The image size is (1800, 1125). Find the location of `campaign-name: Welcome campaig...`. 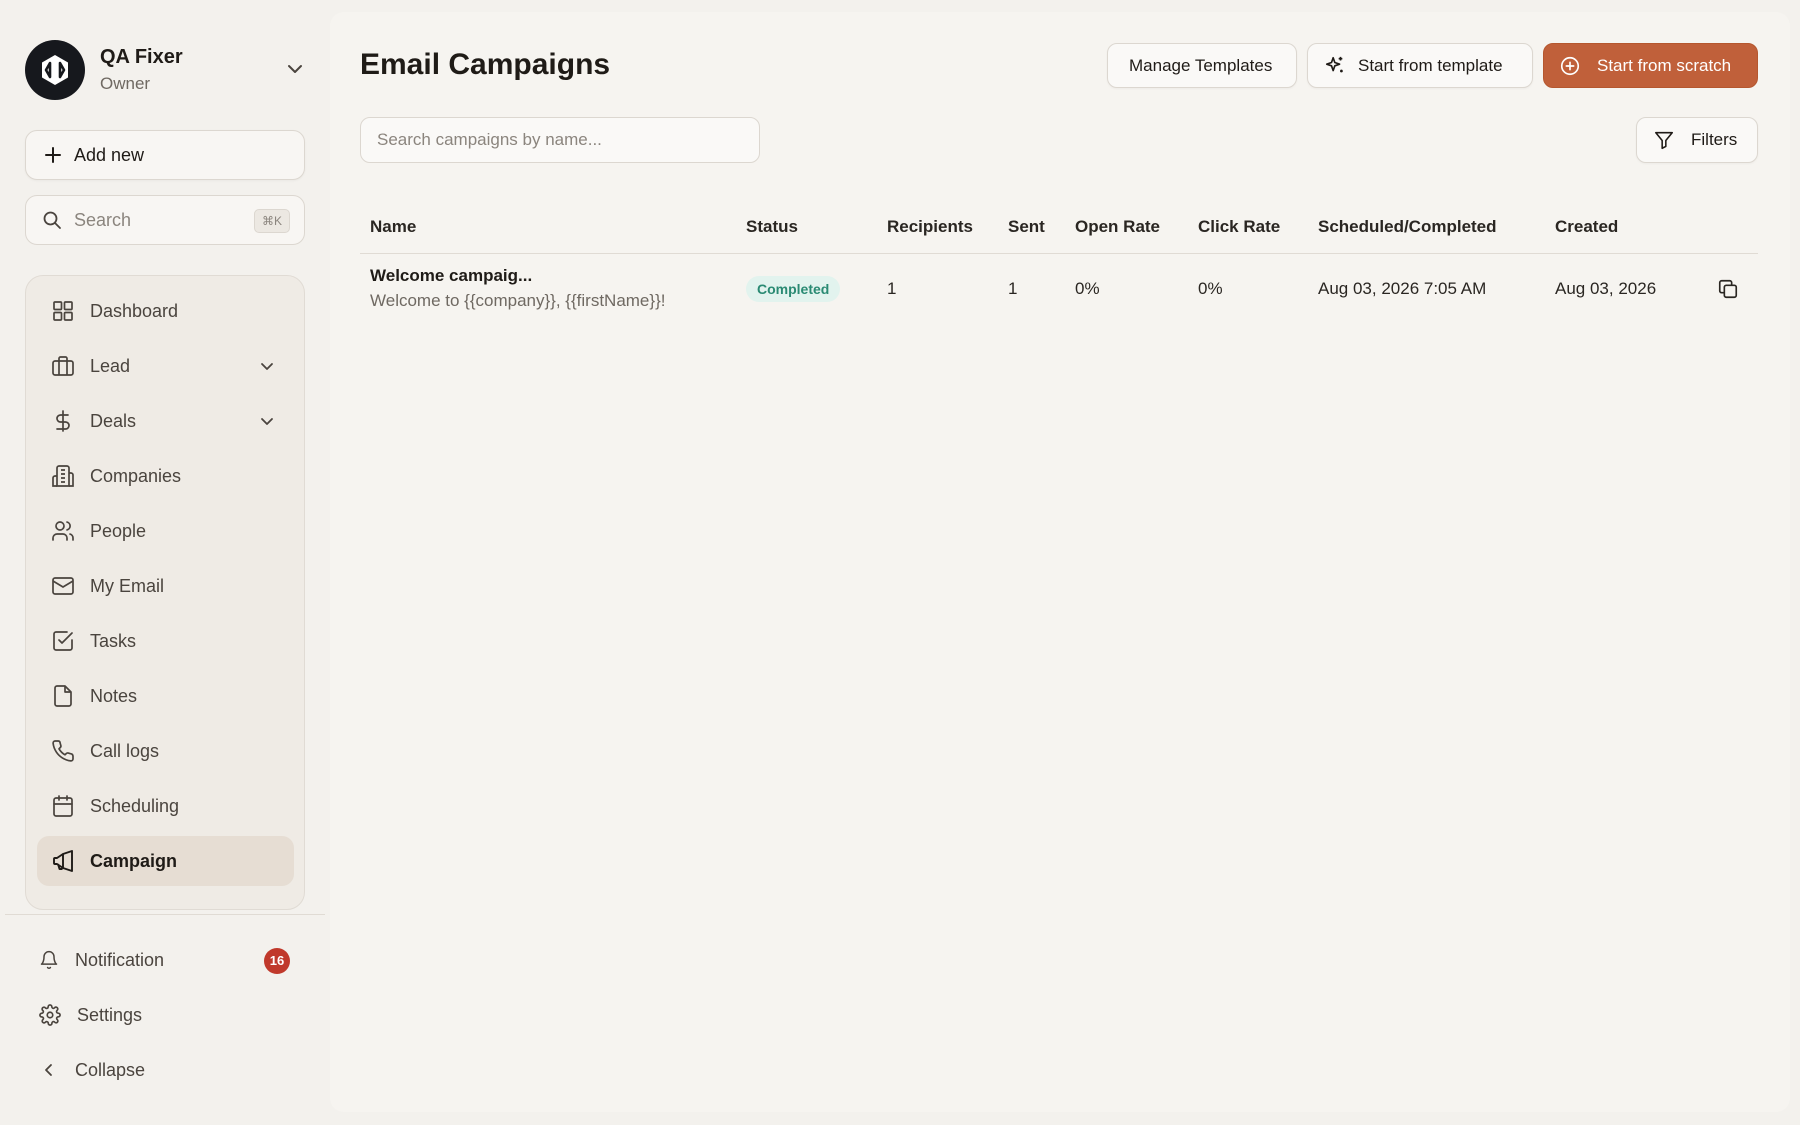

campaign-name: Welcome campaig... is located at coordinates (451, 276).